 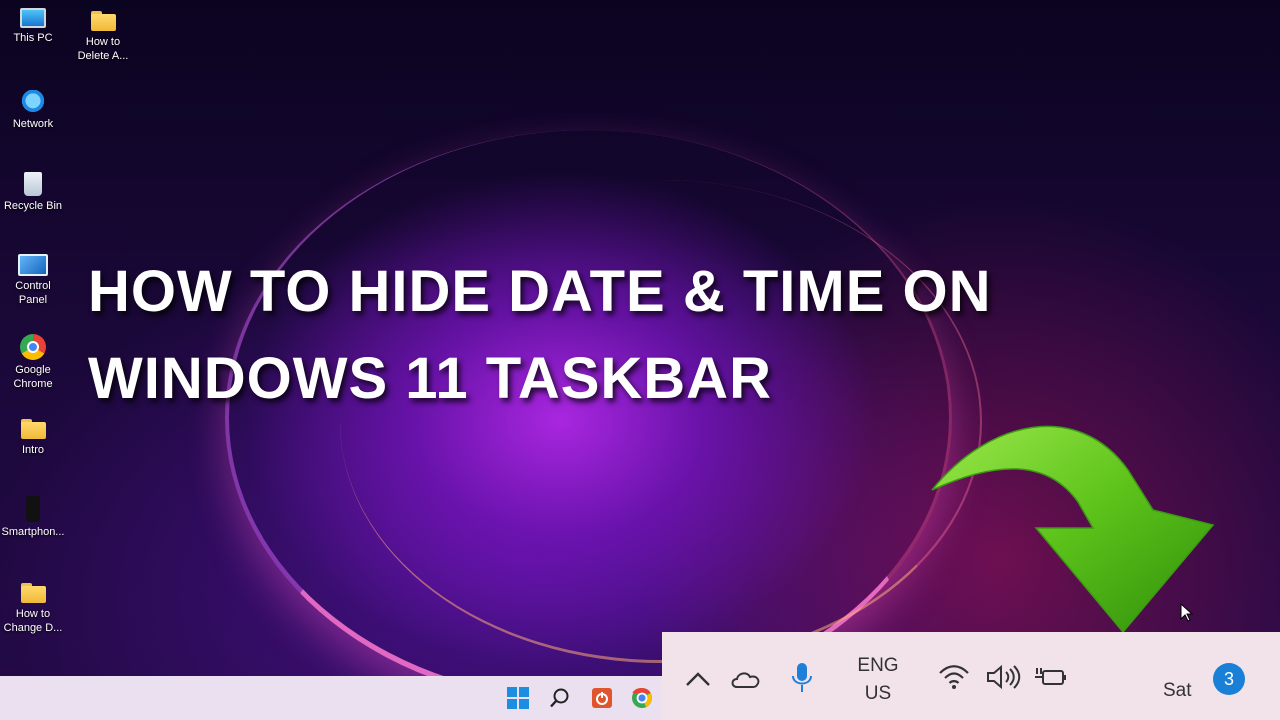 What do you see at coordinates (430, 378) in the screenshot?
I see `title-line-2: WINDOWS 11 TASKBAR` at bounding box center [430, 378].